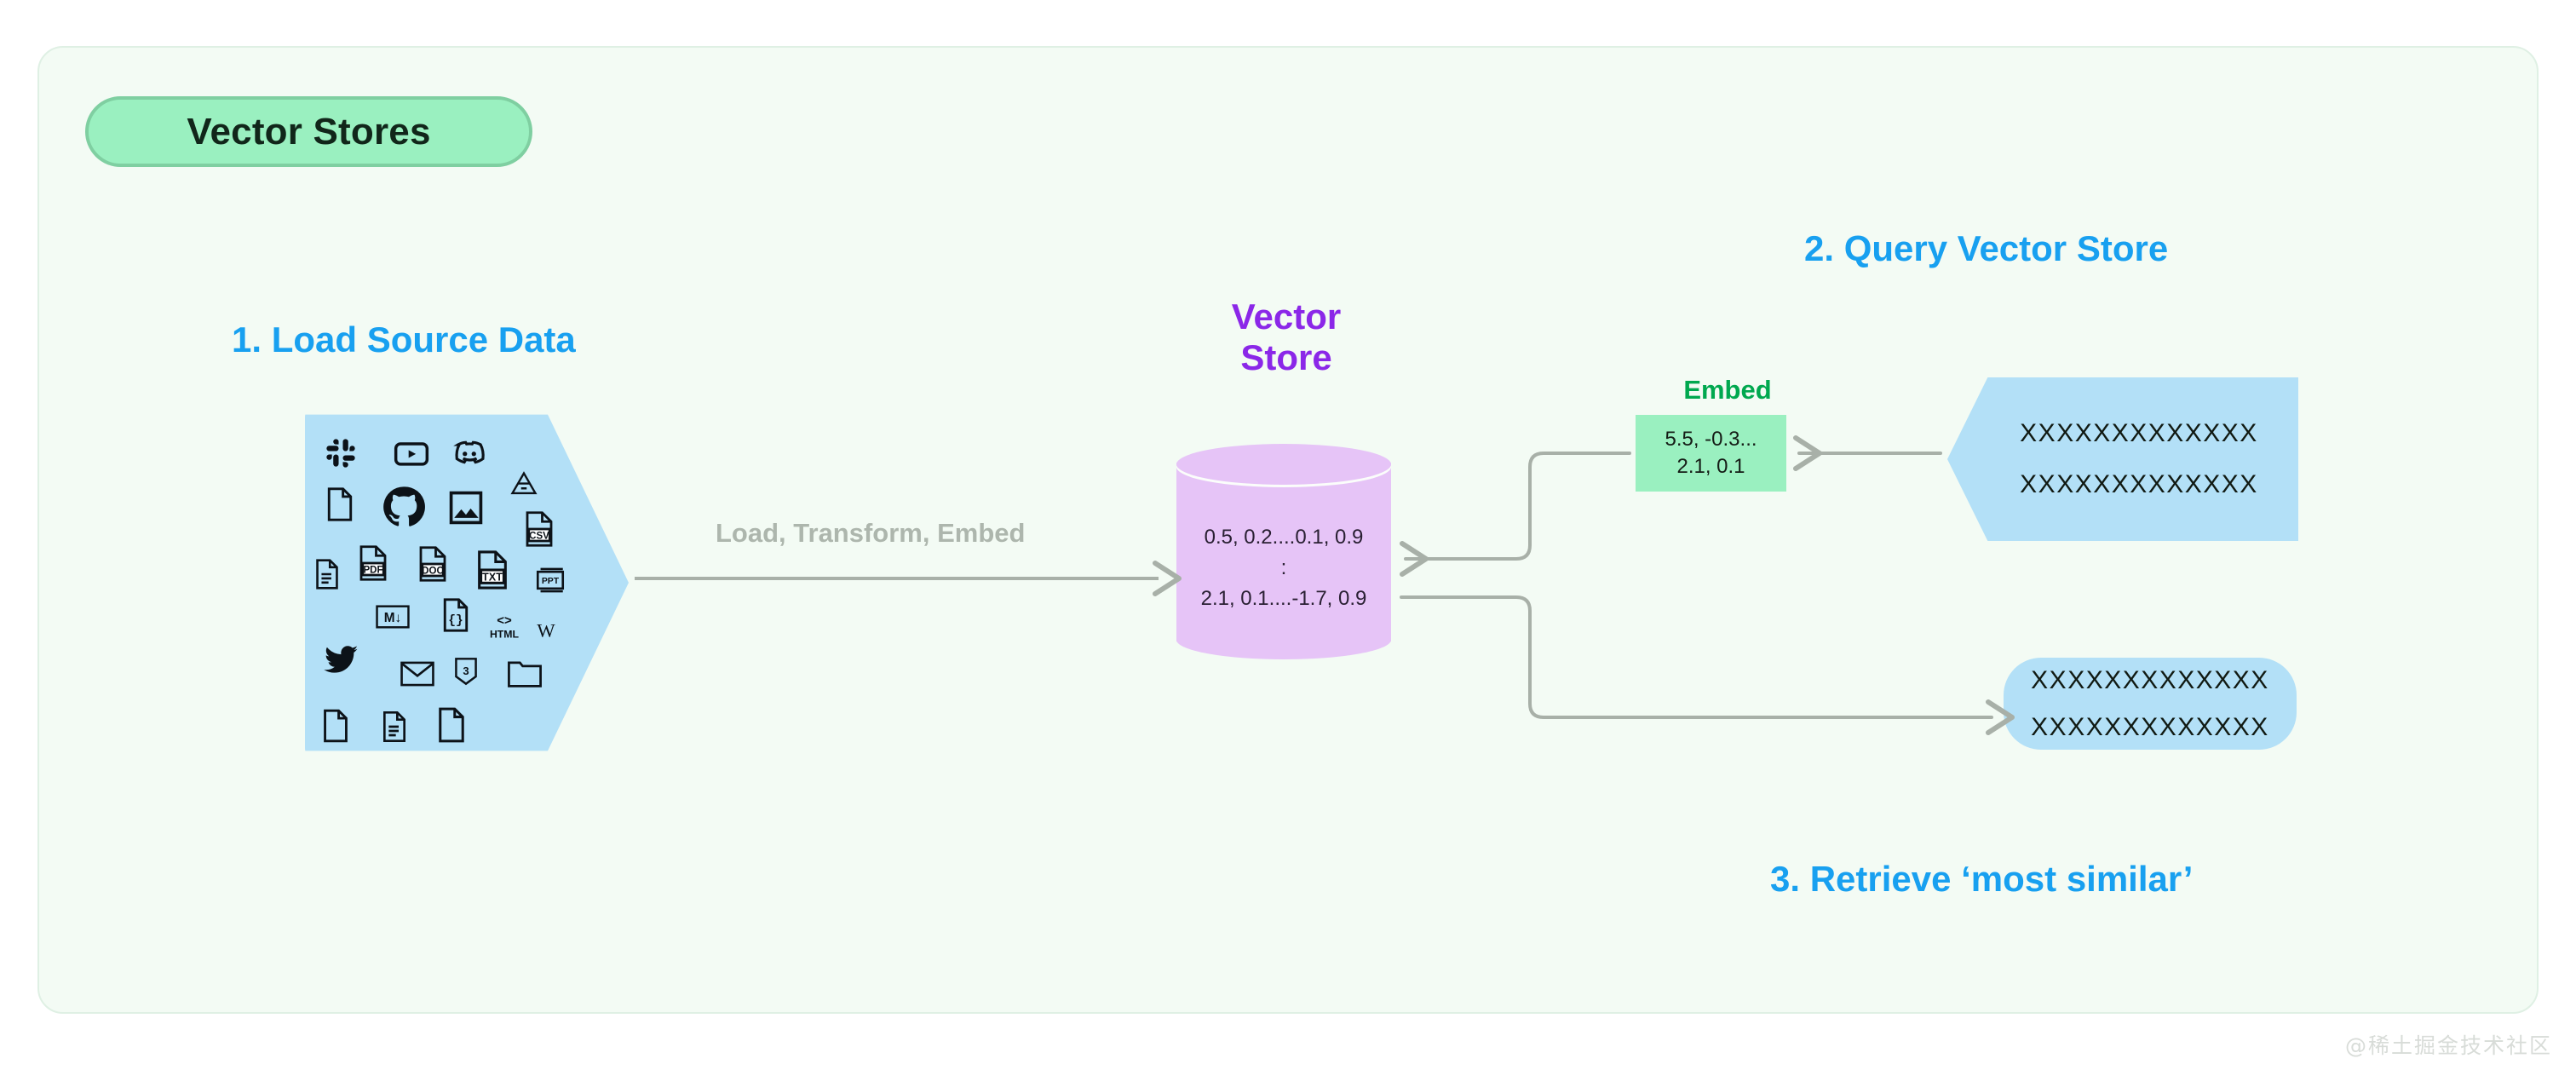 The width and height of the screenshot is (2576, 1070). I want to click on discord-icon, so click(469, 454).